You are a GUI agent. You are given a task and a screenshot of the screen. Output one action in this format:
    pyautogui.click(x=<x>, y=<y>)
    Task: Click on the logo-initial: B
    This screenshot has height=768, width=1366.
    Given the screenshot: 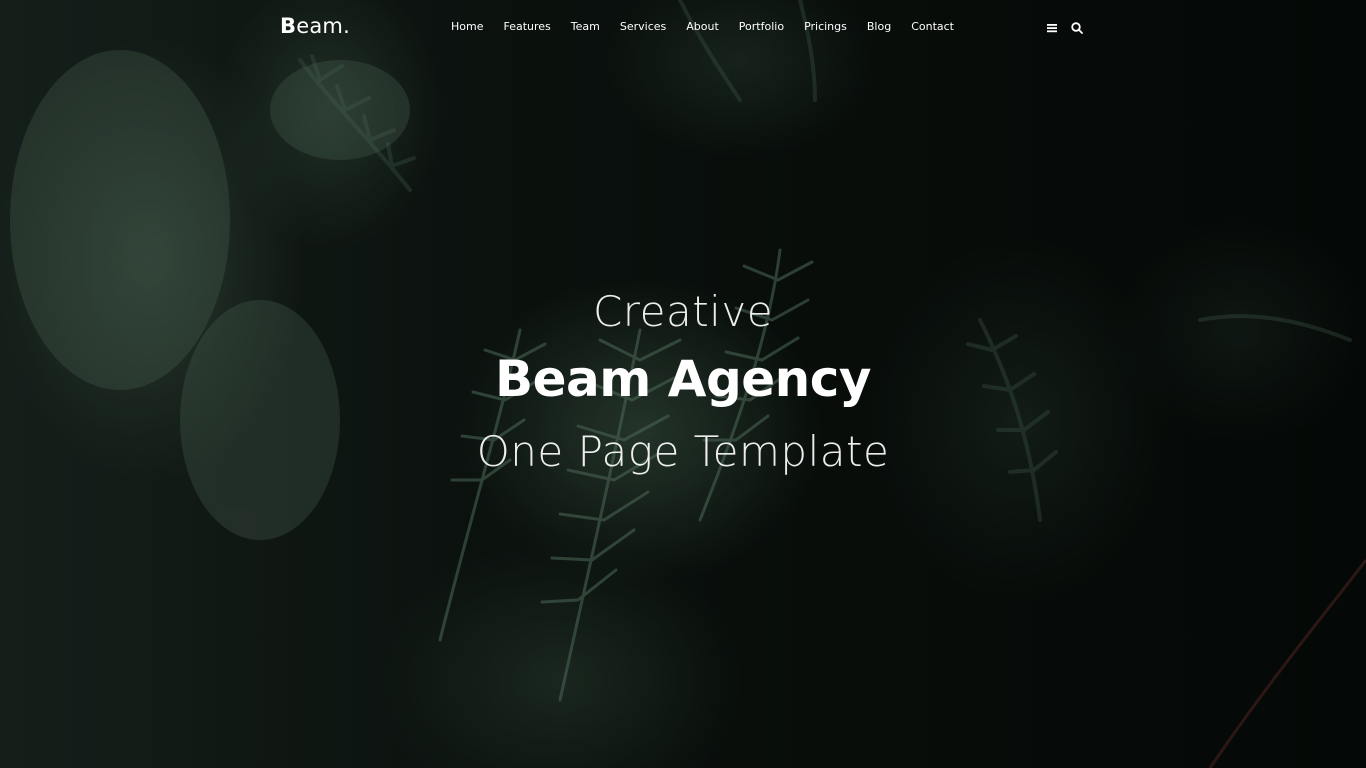 What is the action you would take?
    pyautogui.click(x=288, y=26)
    